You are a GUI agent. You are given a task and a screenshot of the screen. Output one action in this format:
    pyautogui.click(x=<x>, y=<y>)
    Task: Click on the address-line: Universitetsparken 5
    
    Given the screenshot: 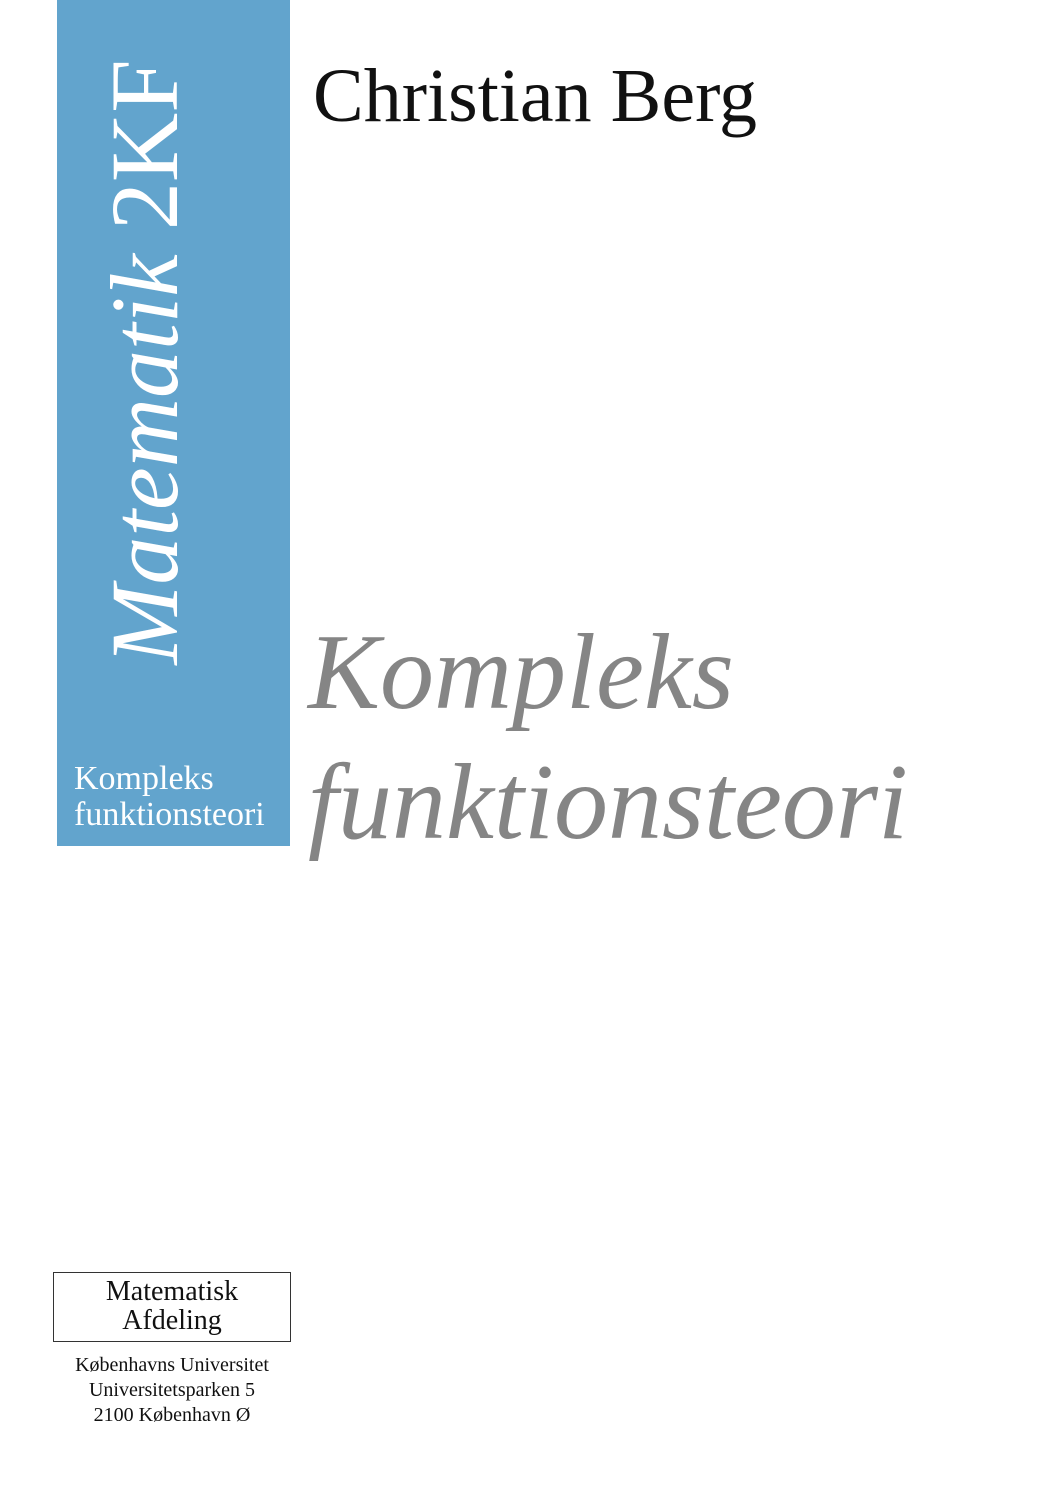 What is the action you would take?
    pyautogui.click(x=172, y=1390)
    